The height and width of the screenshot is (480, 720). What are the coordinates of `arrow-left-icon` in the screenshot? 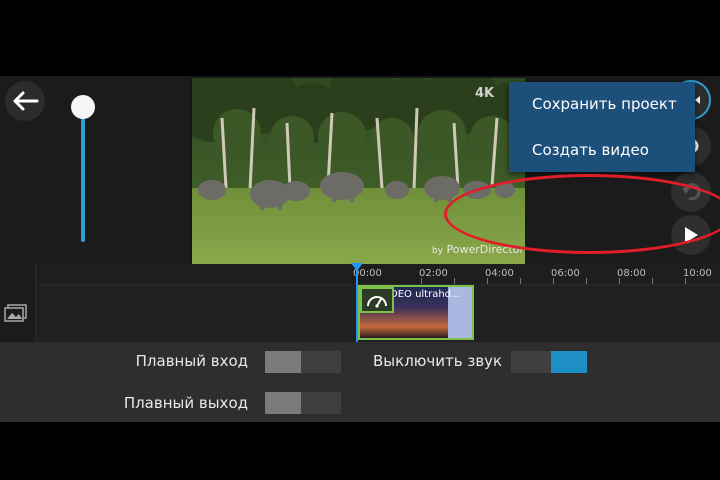 It's located at (26, 101).